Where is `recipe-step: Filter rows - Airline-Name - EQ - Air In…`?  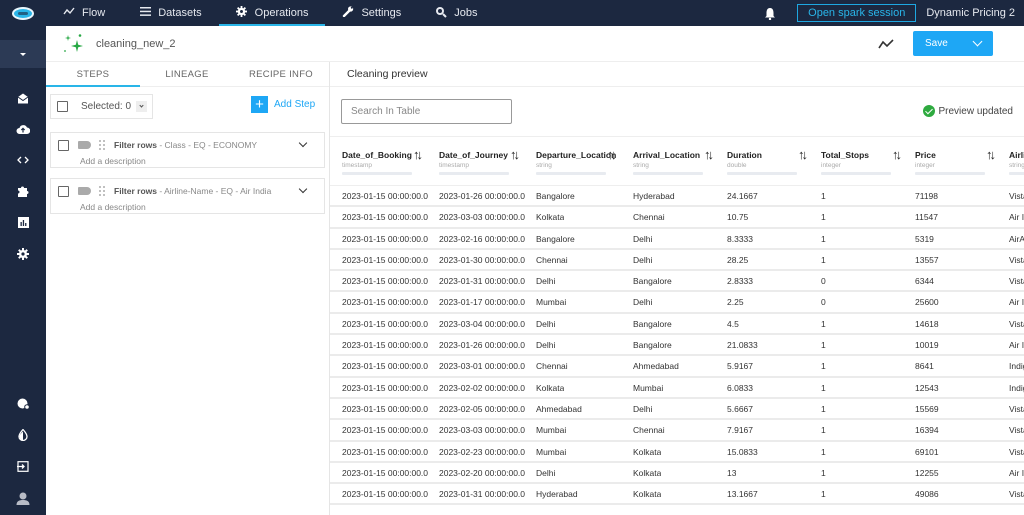
recipe-step: Filter rows - Airline-Name - EQ - Air In… is located at coordinates (187, 196).